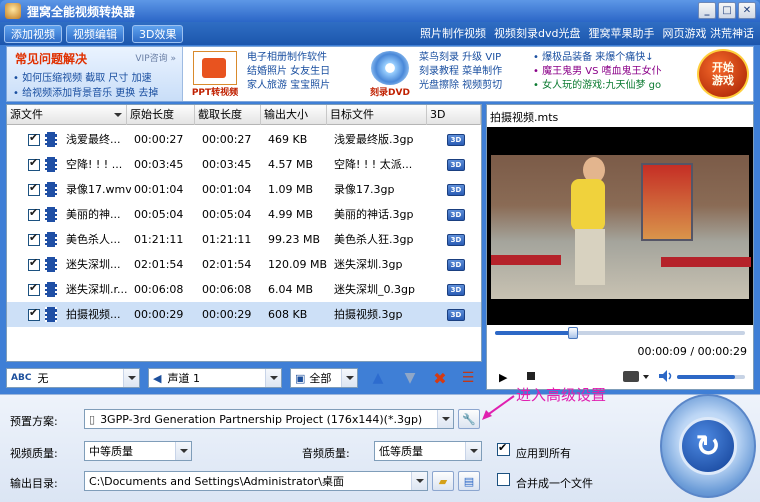 Image resolution: width=760 pixels, height=502 pixels. What do you see at coordinates (288, 72) in the screenshot?
I see `album-link: 结婚照片 女友生日` at bounding box center [288, 72].